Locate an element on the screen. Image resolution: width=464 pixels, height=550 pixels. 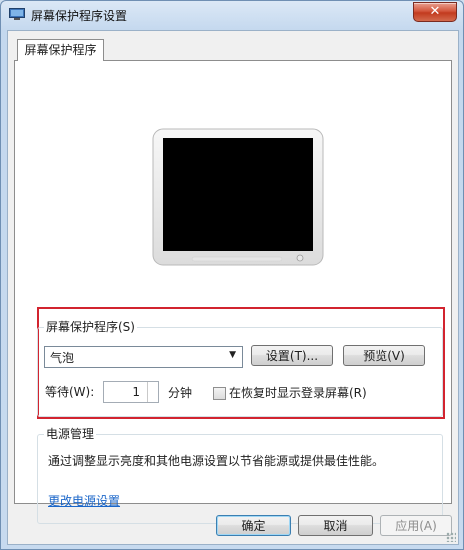
change-power-settings-link: 更改电源设置 is located at coordinates (84, 500).